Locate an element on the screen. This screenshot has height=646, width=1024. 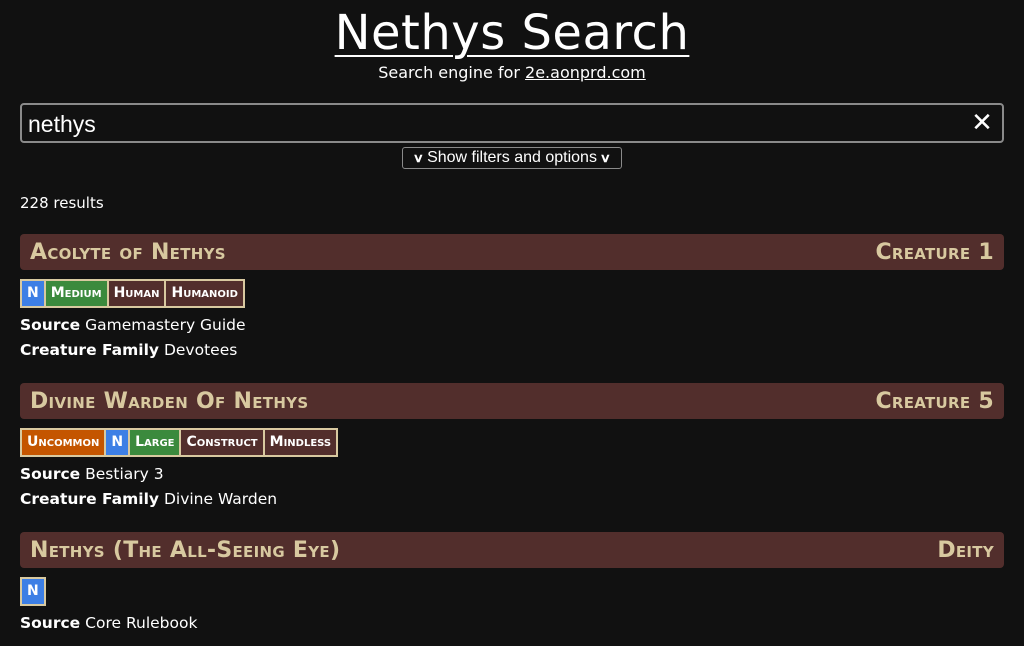
trait-size: Large is located at coordinates (156, 442).